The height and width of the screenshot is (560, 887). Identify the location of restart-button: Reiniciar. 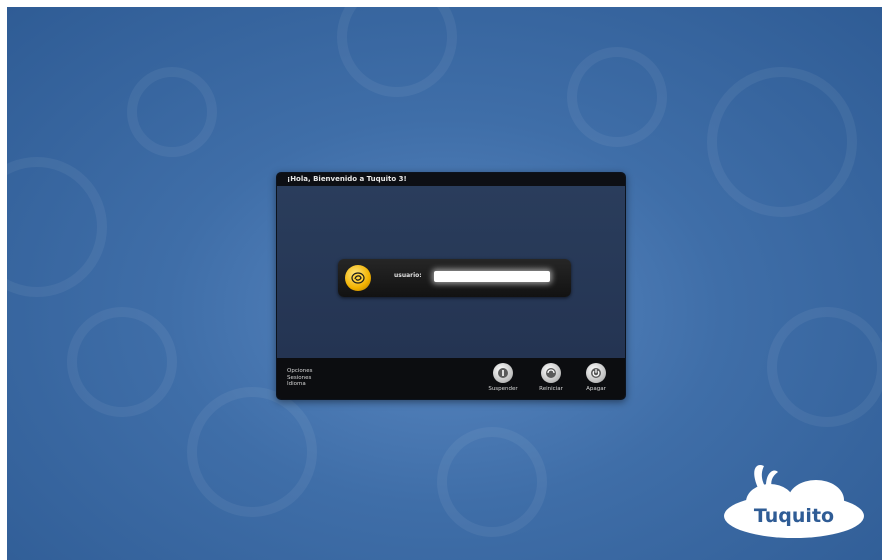
(551, 377).